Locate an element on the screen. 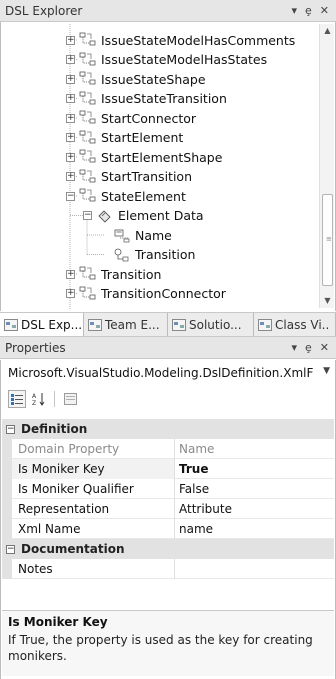  property-name: Domain Property is located at coordinates (93, 448).